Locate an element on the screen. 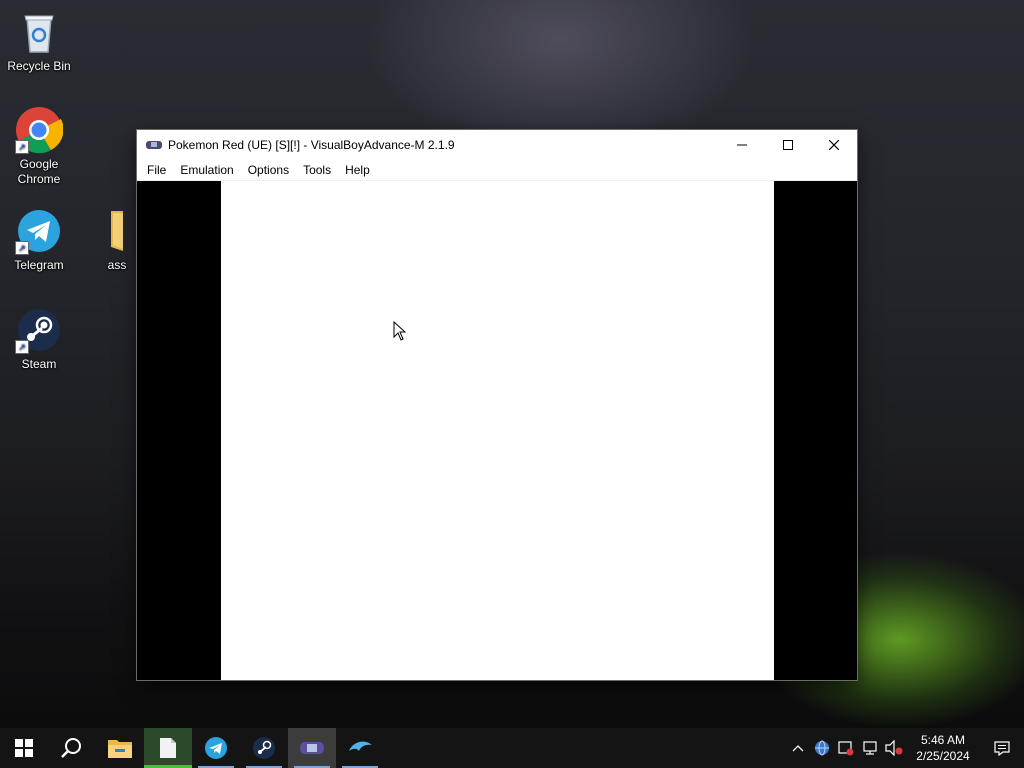 Image resolution: width=1024 pixels, height=768 pixels. file-explorer-icon is located at coordinates (120, 749).